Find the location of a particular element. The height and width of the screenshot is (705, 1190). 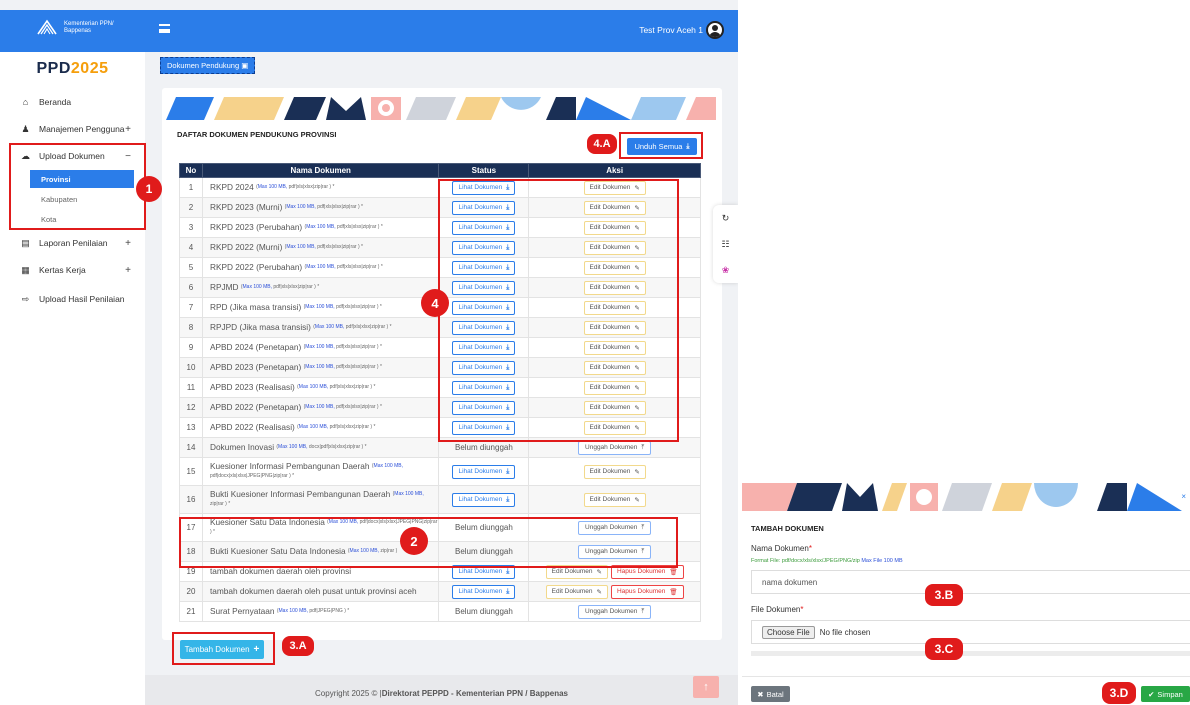

upload-icon: ⤒ is located at coordinates (643, 447).